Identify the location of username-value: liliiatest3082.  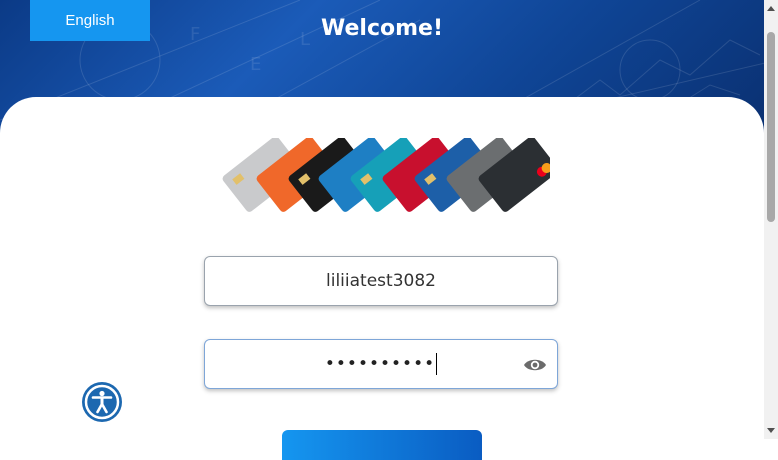
(381, 281).